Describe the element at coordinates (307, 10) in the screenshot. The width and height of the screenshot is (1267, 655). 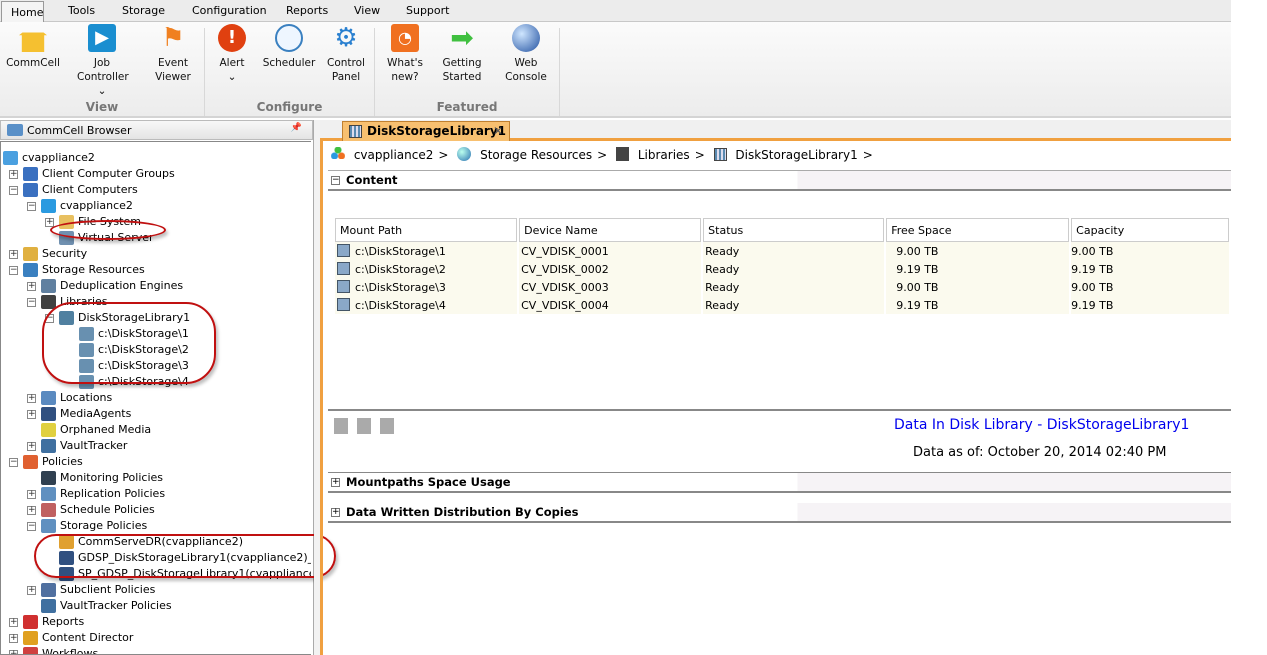
I see `tab-reports: Reports` at that location.